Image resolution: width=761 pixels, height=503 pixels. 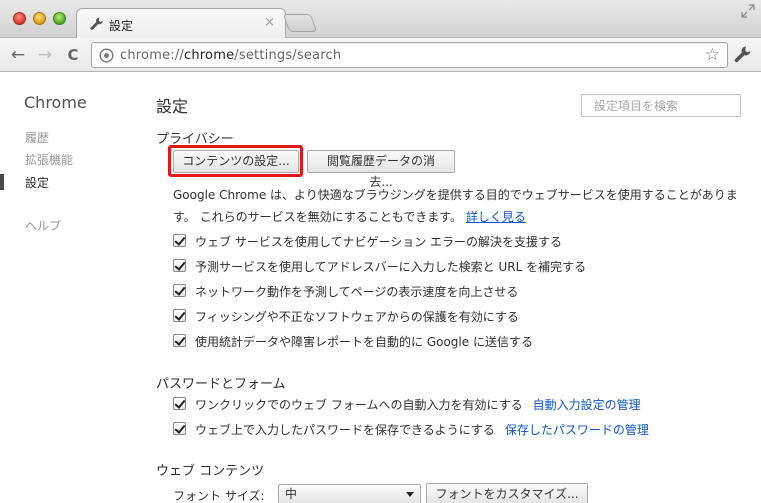 What do you see at coordinates (73, 55) in the screenshot?
I see `reload-icon: C` at bounding box center [73, 55].